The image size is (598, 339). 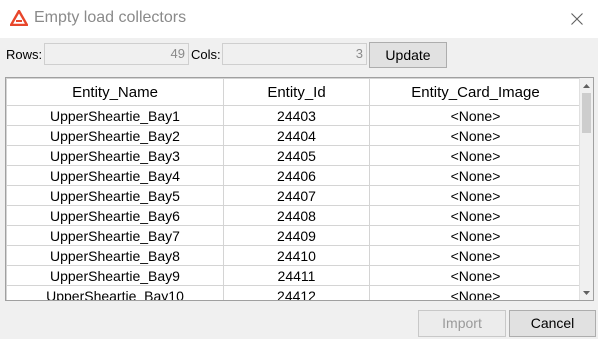 I want to click on entity-id-cell: 24408, so click(x=296, y=215).